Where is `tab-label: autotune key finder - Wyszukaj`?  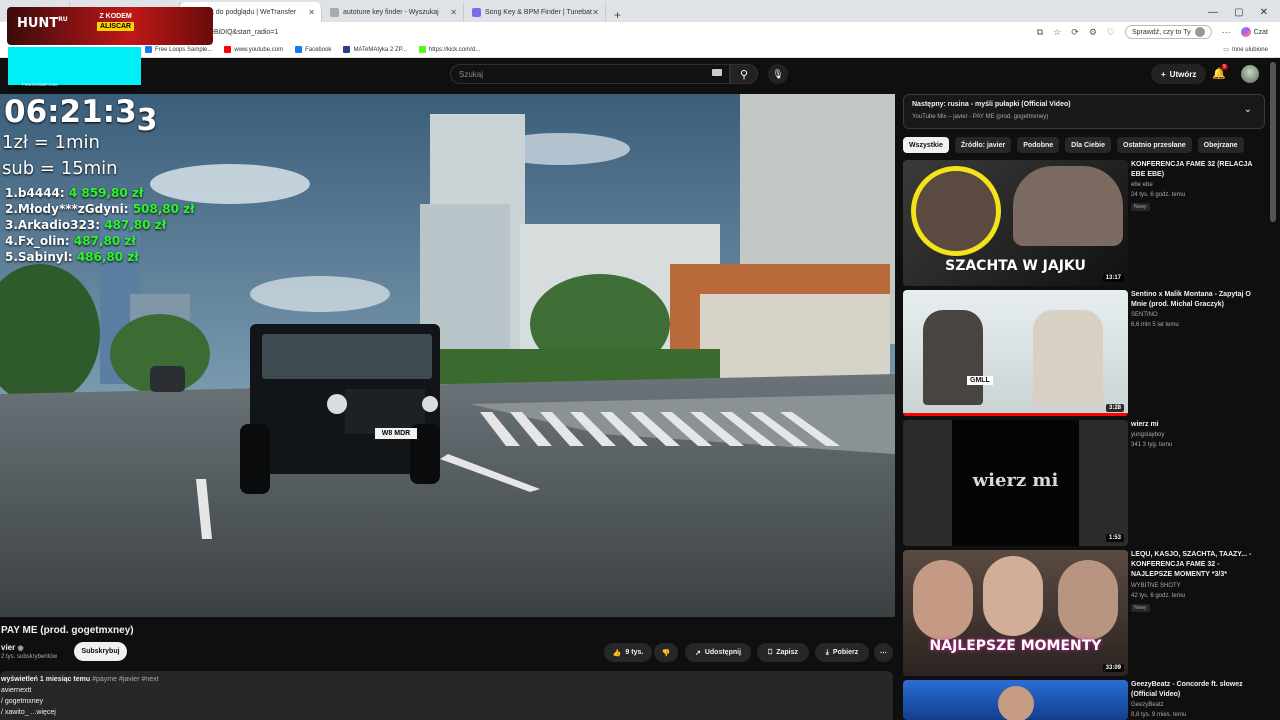
tab-label: autotune key finder - Wyszukaj is located at coordinates (391, 12).